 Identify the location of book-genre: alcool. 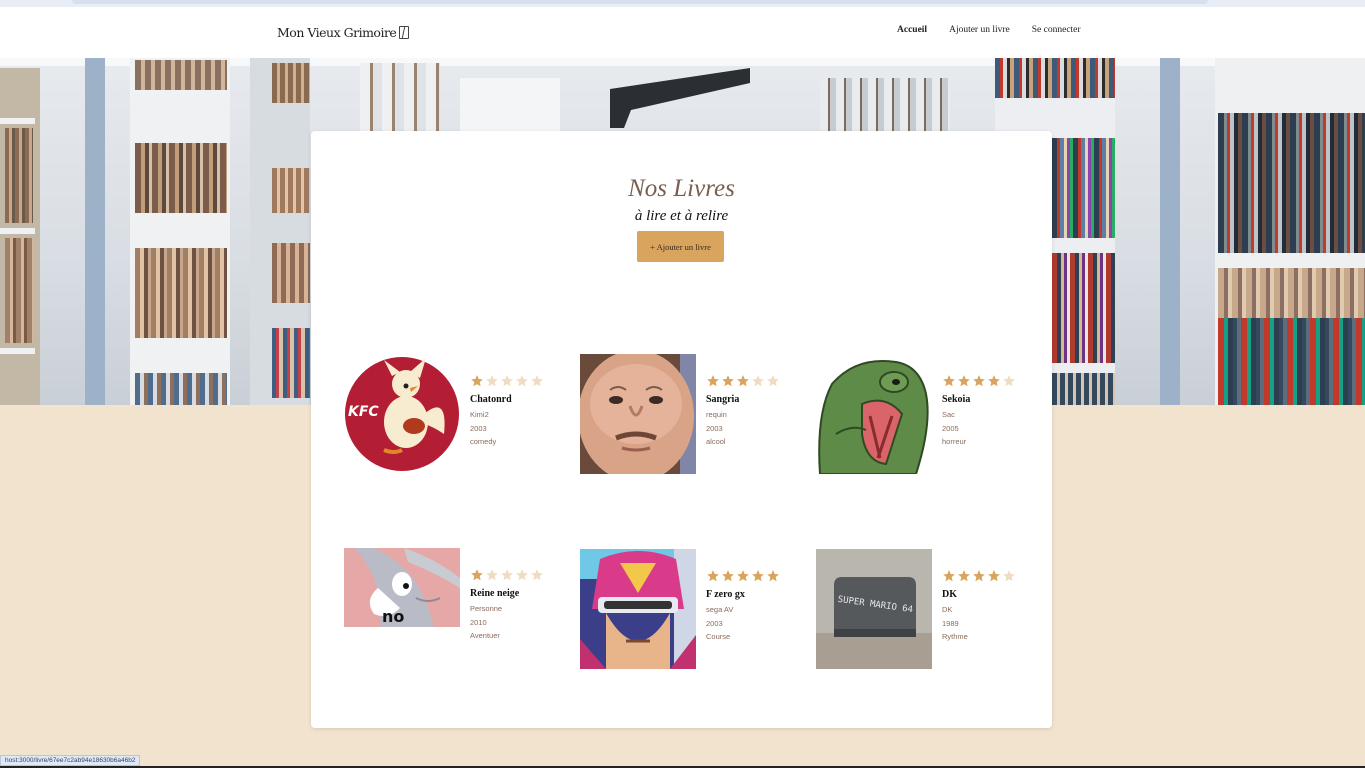
(716, 441).